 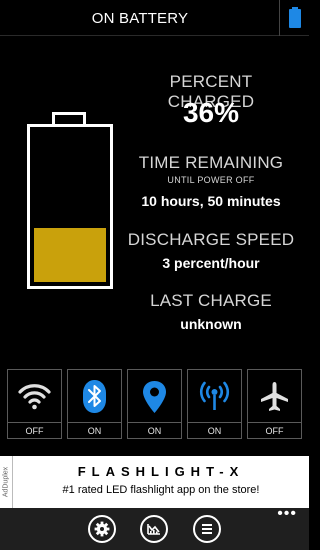 I want to click on cellular-toggle: ON, so click(x=214, y=404).